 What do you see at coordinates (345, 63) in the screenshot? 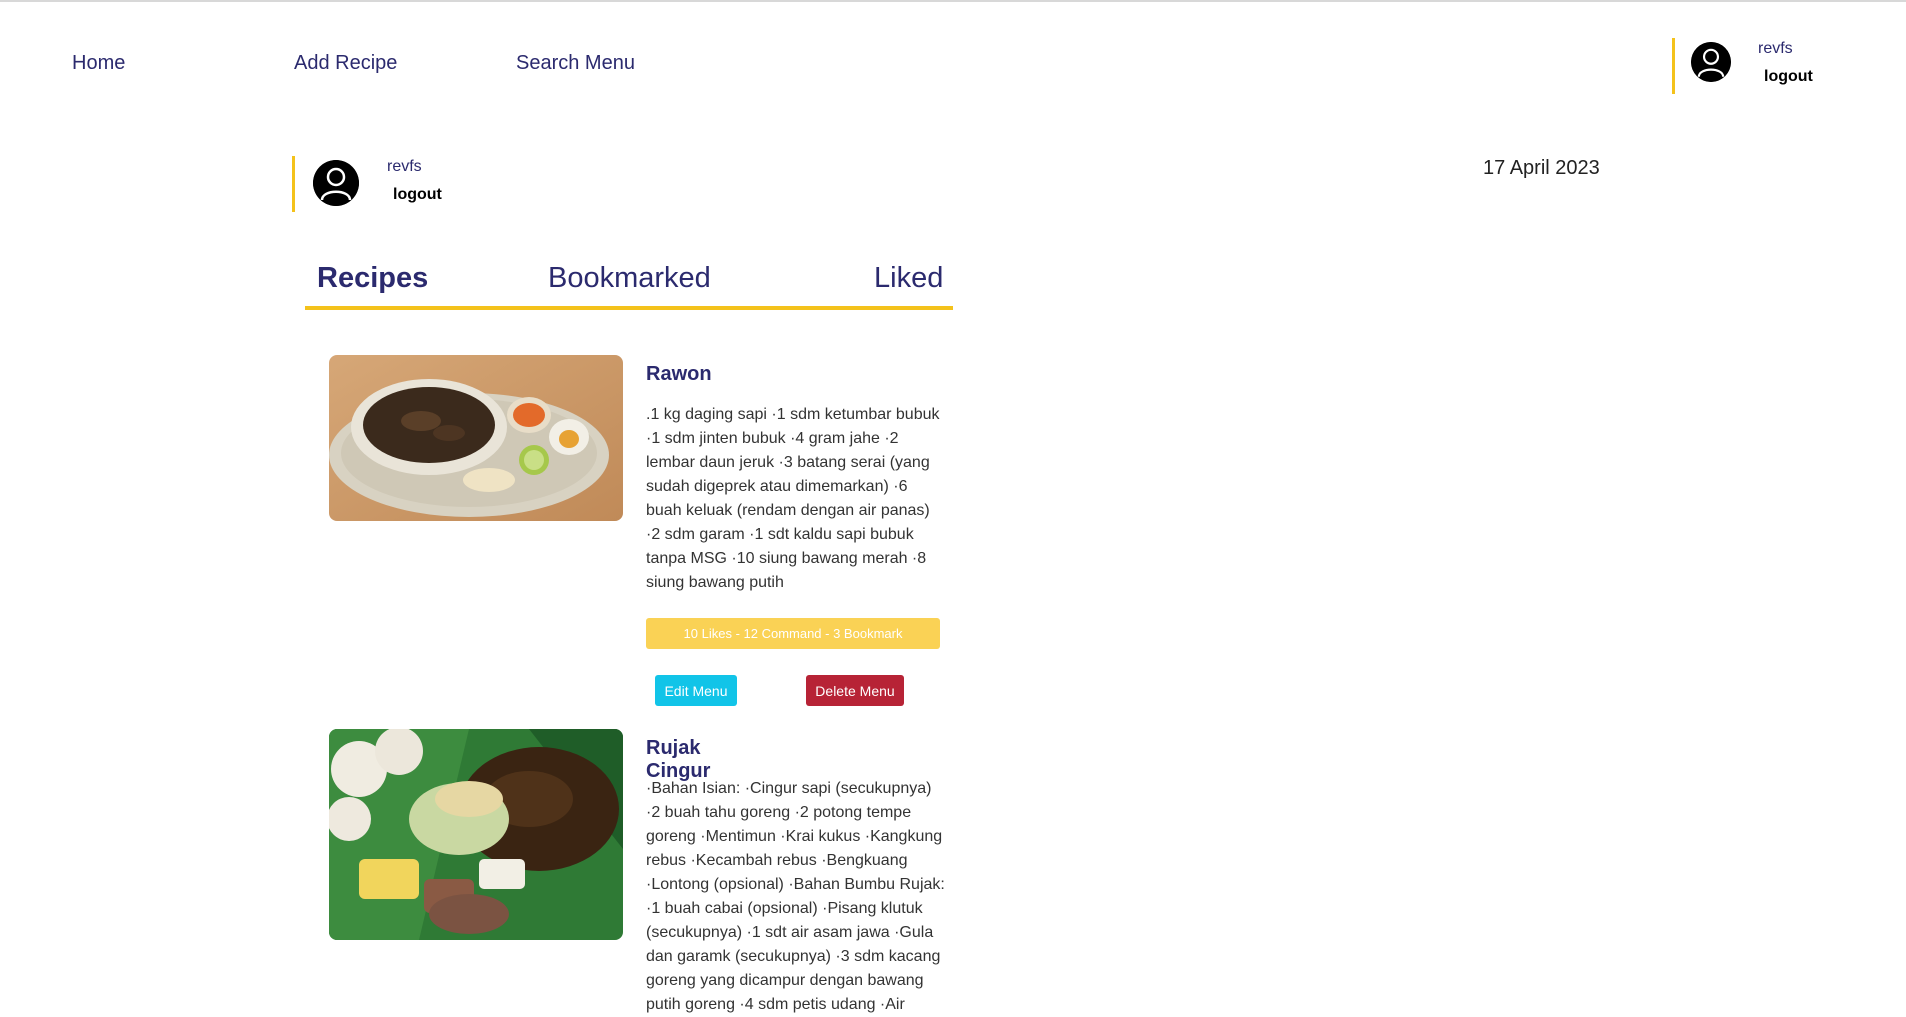
I see `nav-add-recipe-link: Add Recipe` at bounding box center [345, 63].